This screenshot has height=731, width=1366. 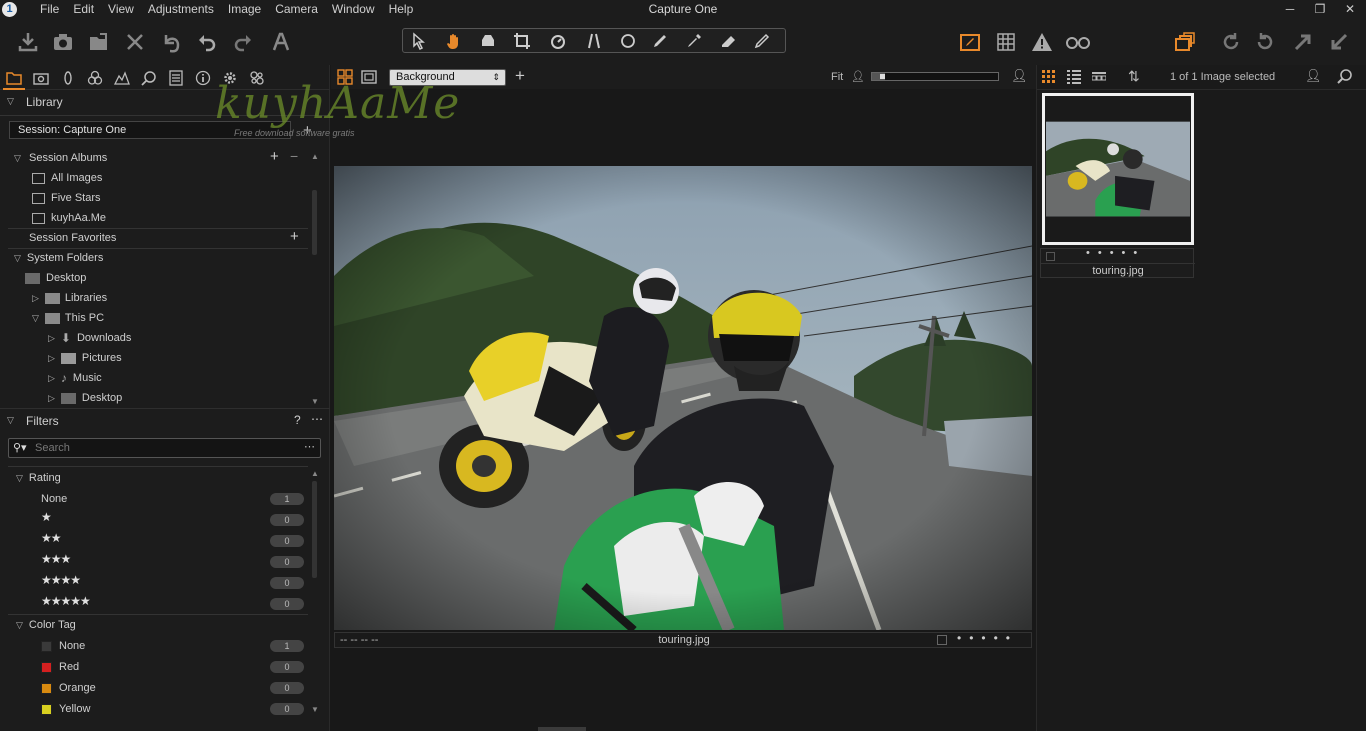 I want to click on filters-help-icon: ?, so click(x=297, y=420).